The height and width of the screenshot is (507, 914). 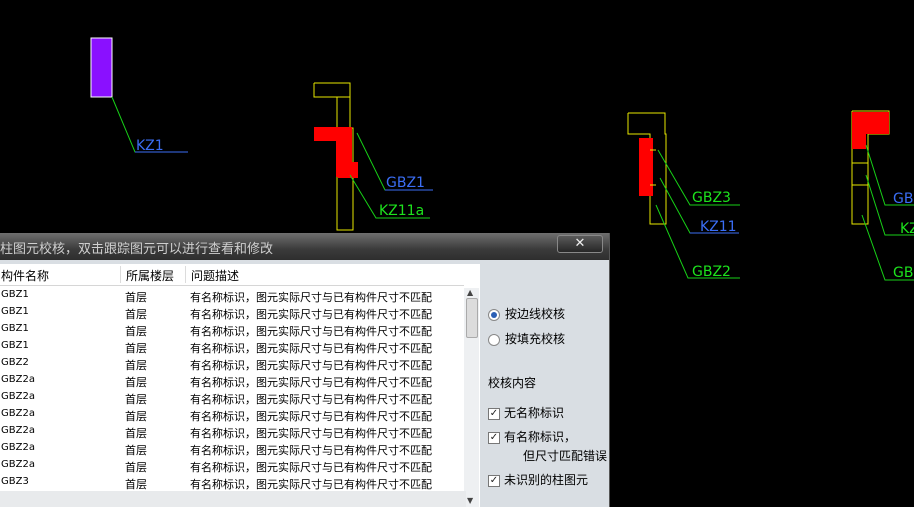 I want to click on checkbox-label: 未识别的柱图元, so click(x=546, y=480).